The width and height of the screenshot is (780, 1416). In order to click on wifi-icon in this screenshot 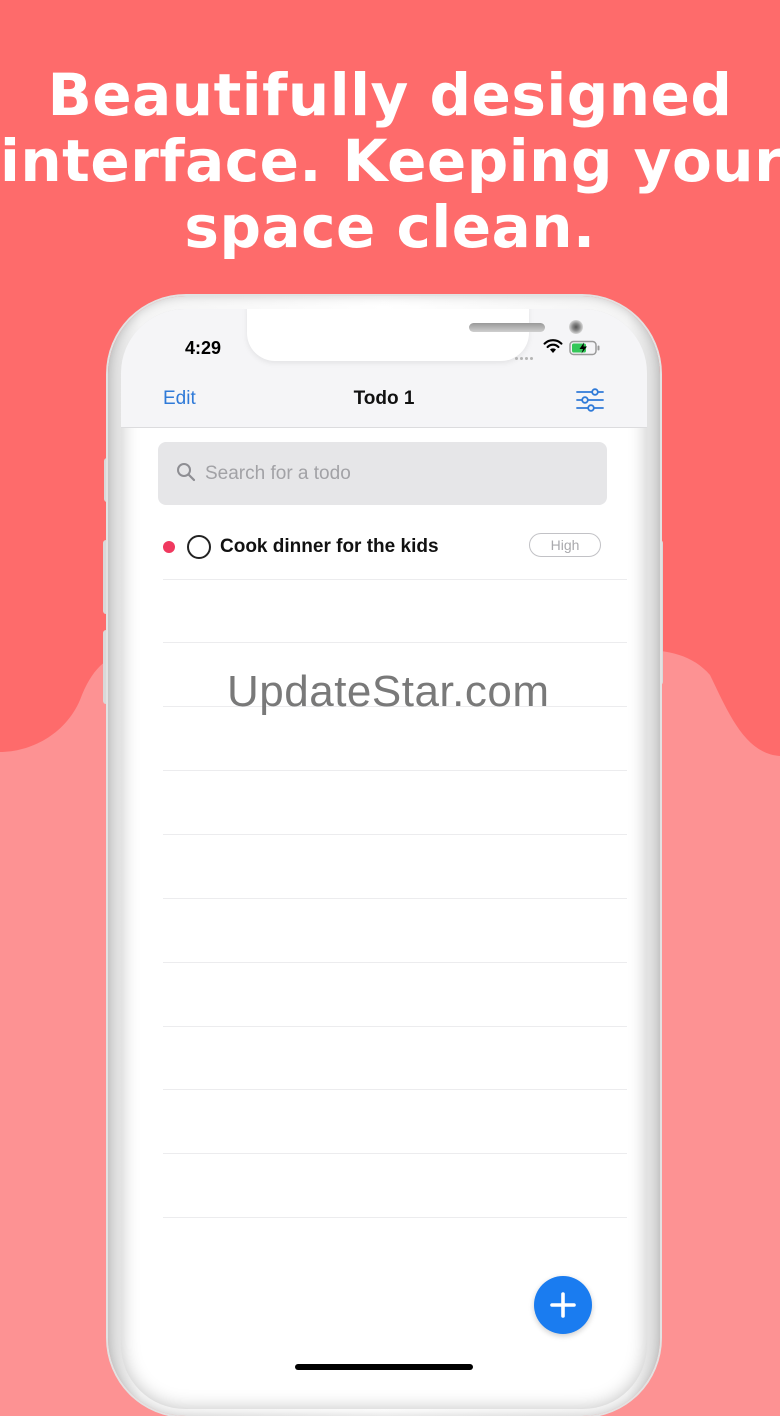, I will do `click(553, 346)`.